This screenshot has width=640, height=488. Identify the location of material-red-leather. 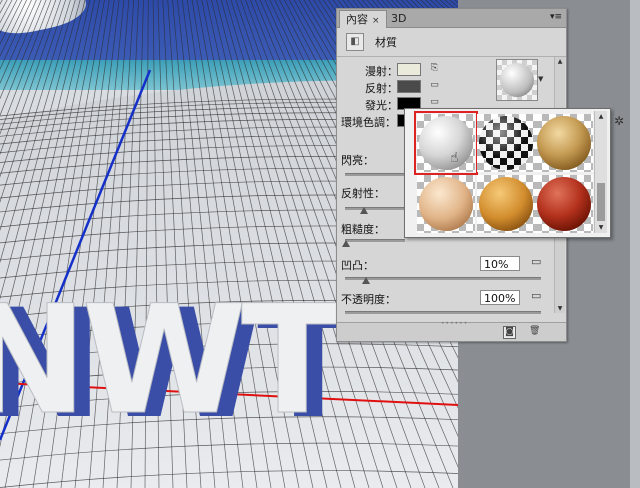
(564, 204).